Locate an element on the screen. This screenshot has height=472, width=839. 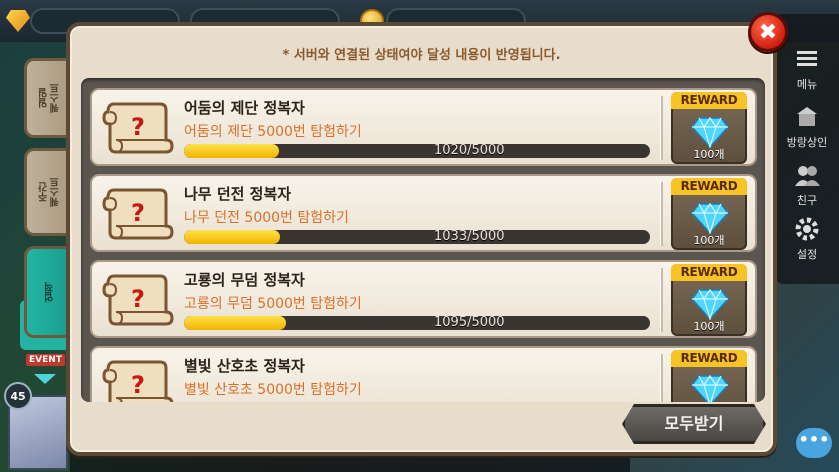
nav-item-friends: 친구 is located at coordinates (807, 184).